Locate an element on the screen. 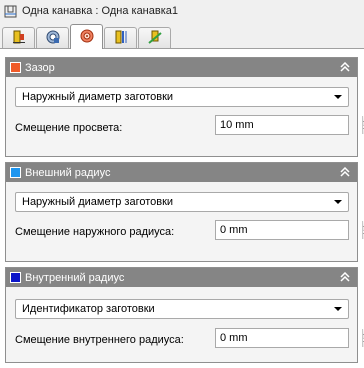  tab-feed-settings is located at coordinates (120, 38).